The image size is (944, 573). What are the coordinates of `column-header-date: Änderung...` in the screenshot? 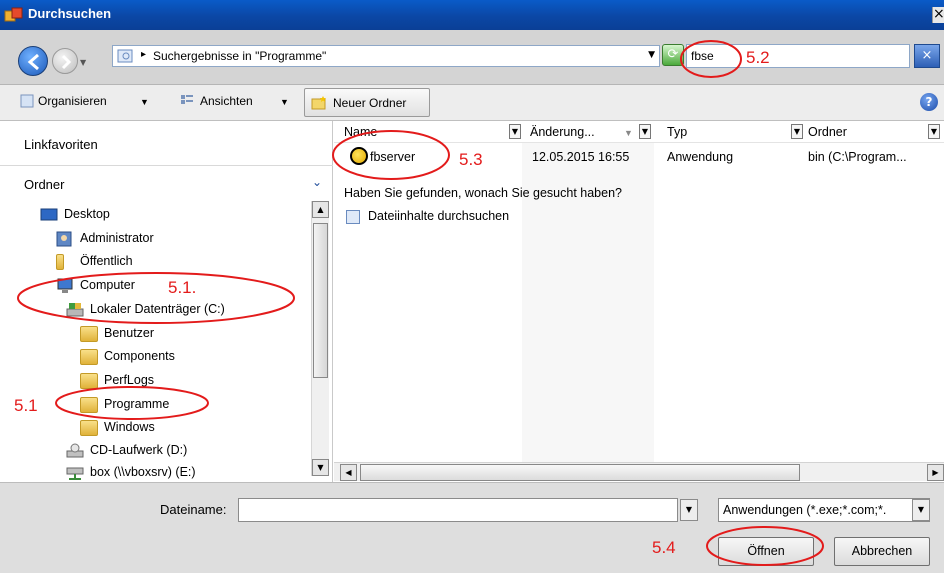 It's located at (562, 132).